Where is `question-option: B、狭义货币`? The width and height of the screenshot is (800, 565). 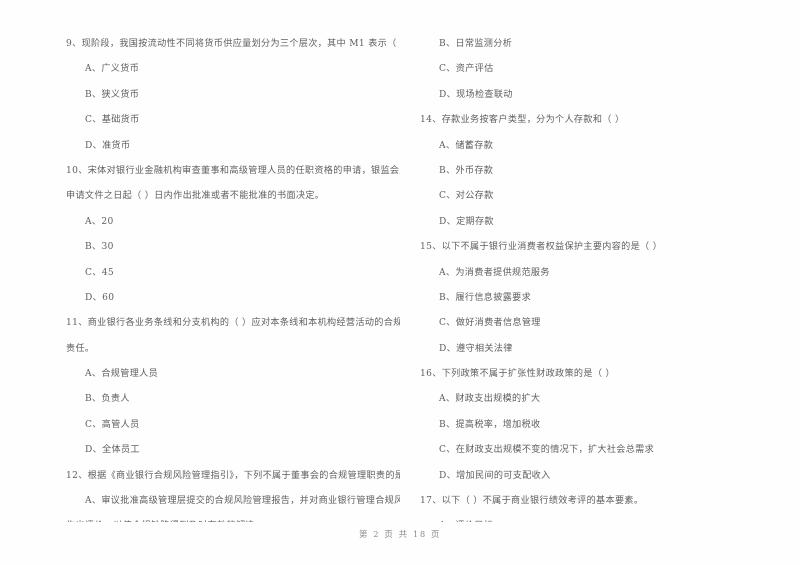 question-option: B、狭义货币 is located at coordinates (112, 94).